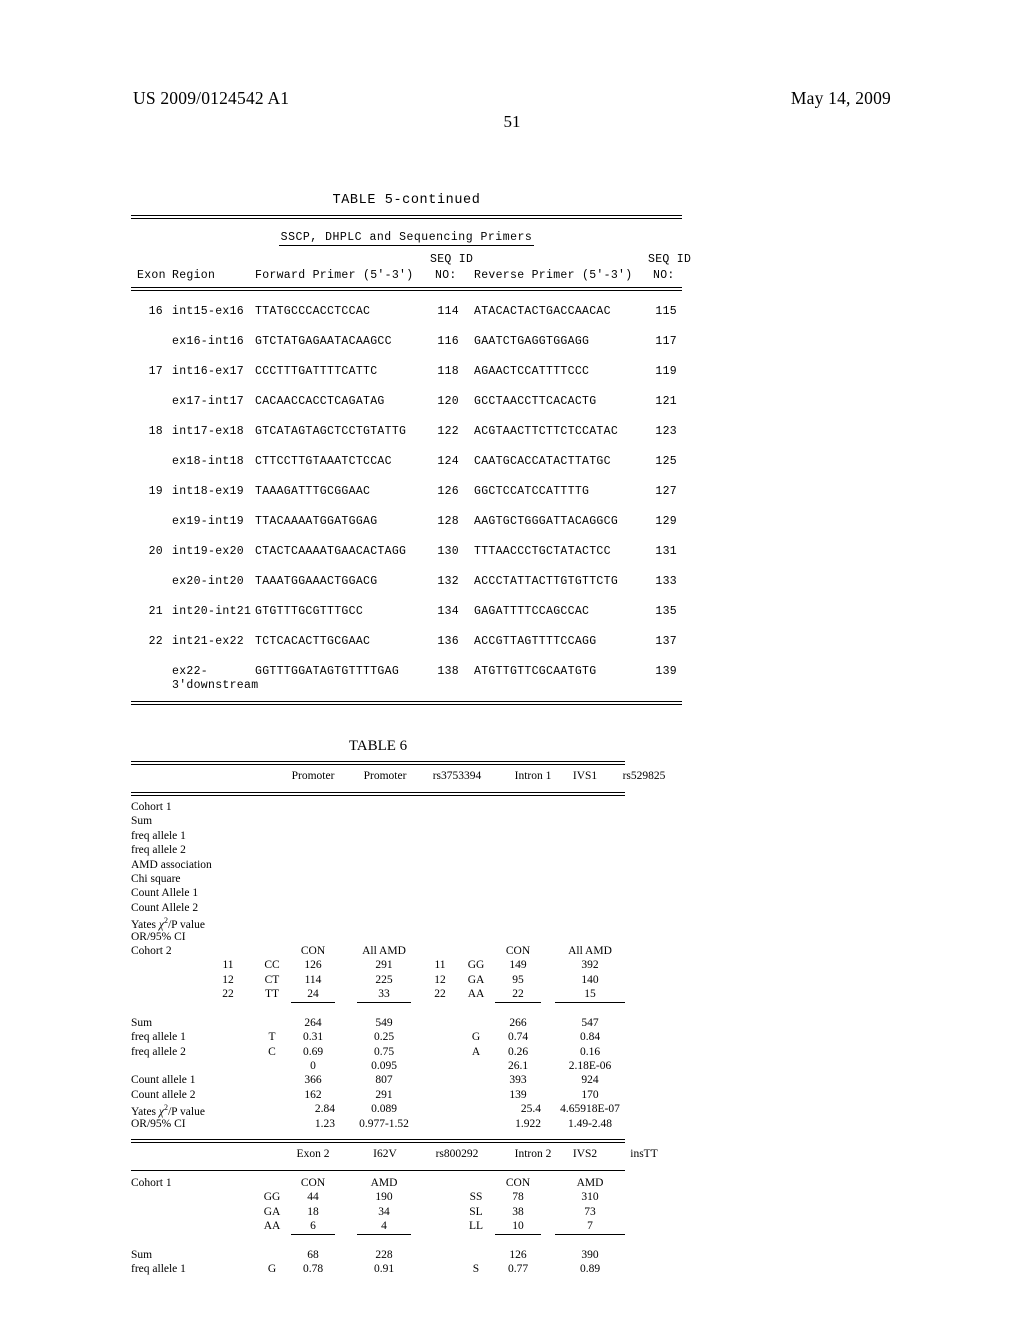 The width and height of the screenshot is (1024, 1320). Describe the element at coordinates (158, 850) in the screenshot. I see `cohort-1-row-label-2: freq allele 2` at that location.